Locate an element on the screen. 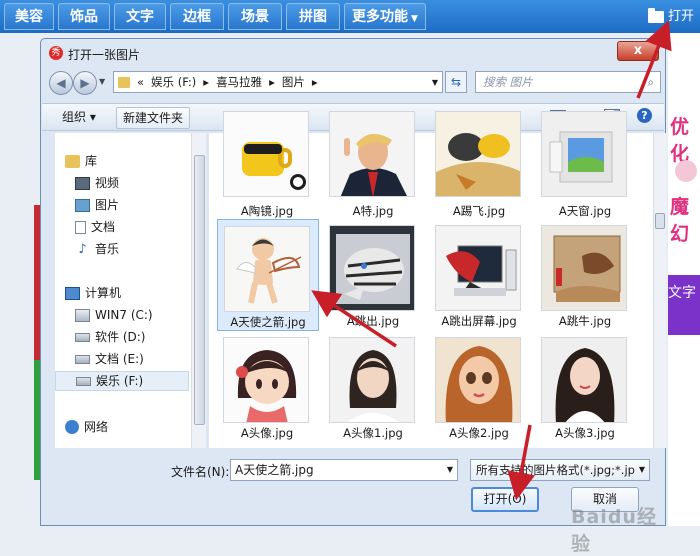 Image resolution: width=700 pixels, height=556 pixels. arrow-to-open-button-icon is located at coordinates (521, 462).